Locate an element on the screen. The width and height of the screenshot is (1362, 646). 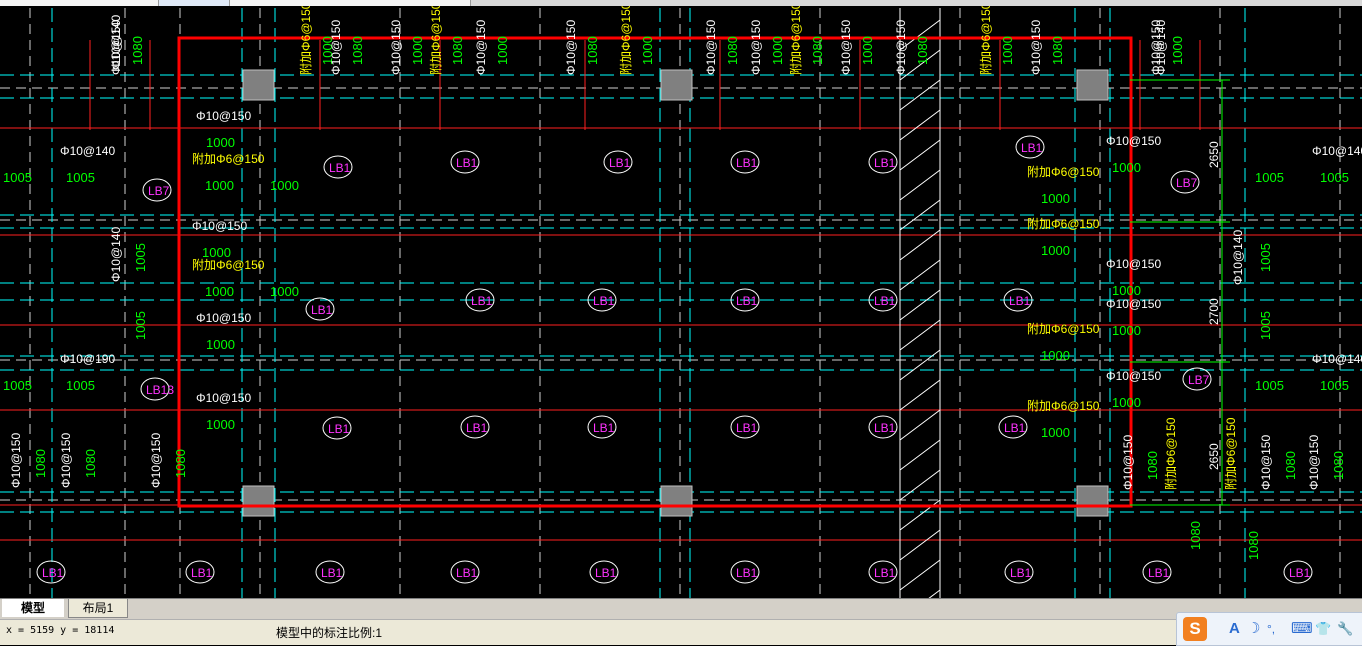
cursor-coordinates: x = 5159 y = 18114 is located at coordinates (60, 630).